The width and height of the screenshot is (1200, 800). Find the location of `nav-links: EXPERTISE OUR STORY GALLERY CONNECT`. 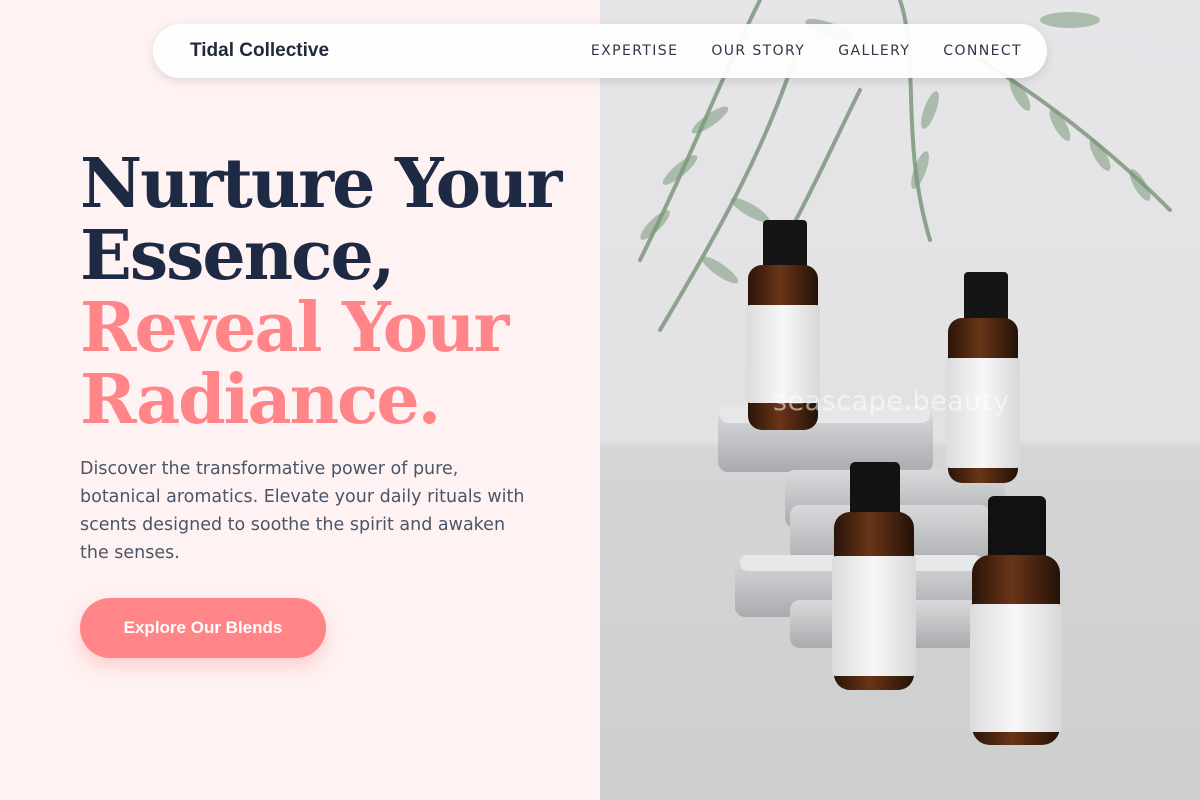

nav-links: EXPERTISE OUR STORY GALLERY CONNECT is located at coordinates (806, 51).